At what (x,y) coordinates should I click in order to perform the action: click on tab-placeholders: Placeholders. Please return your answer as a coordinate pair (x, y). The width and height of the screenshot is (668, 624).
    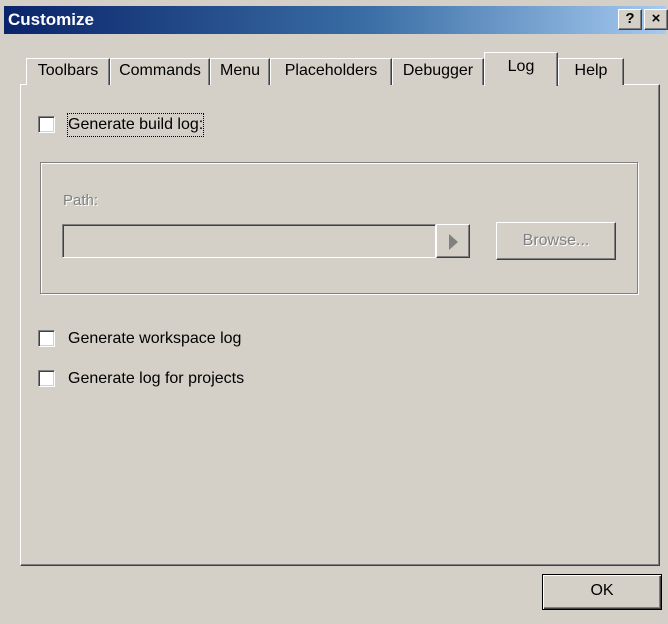
    Looking at the image, I should click on (331, 71).